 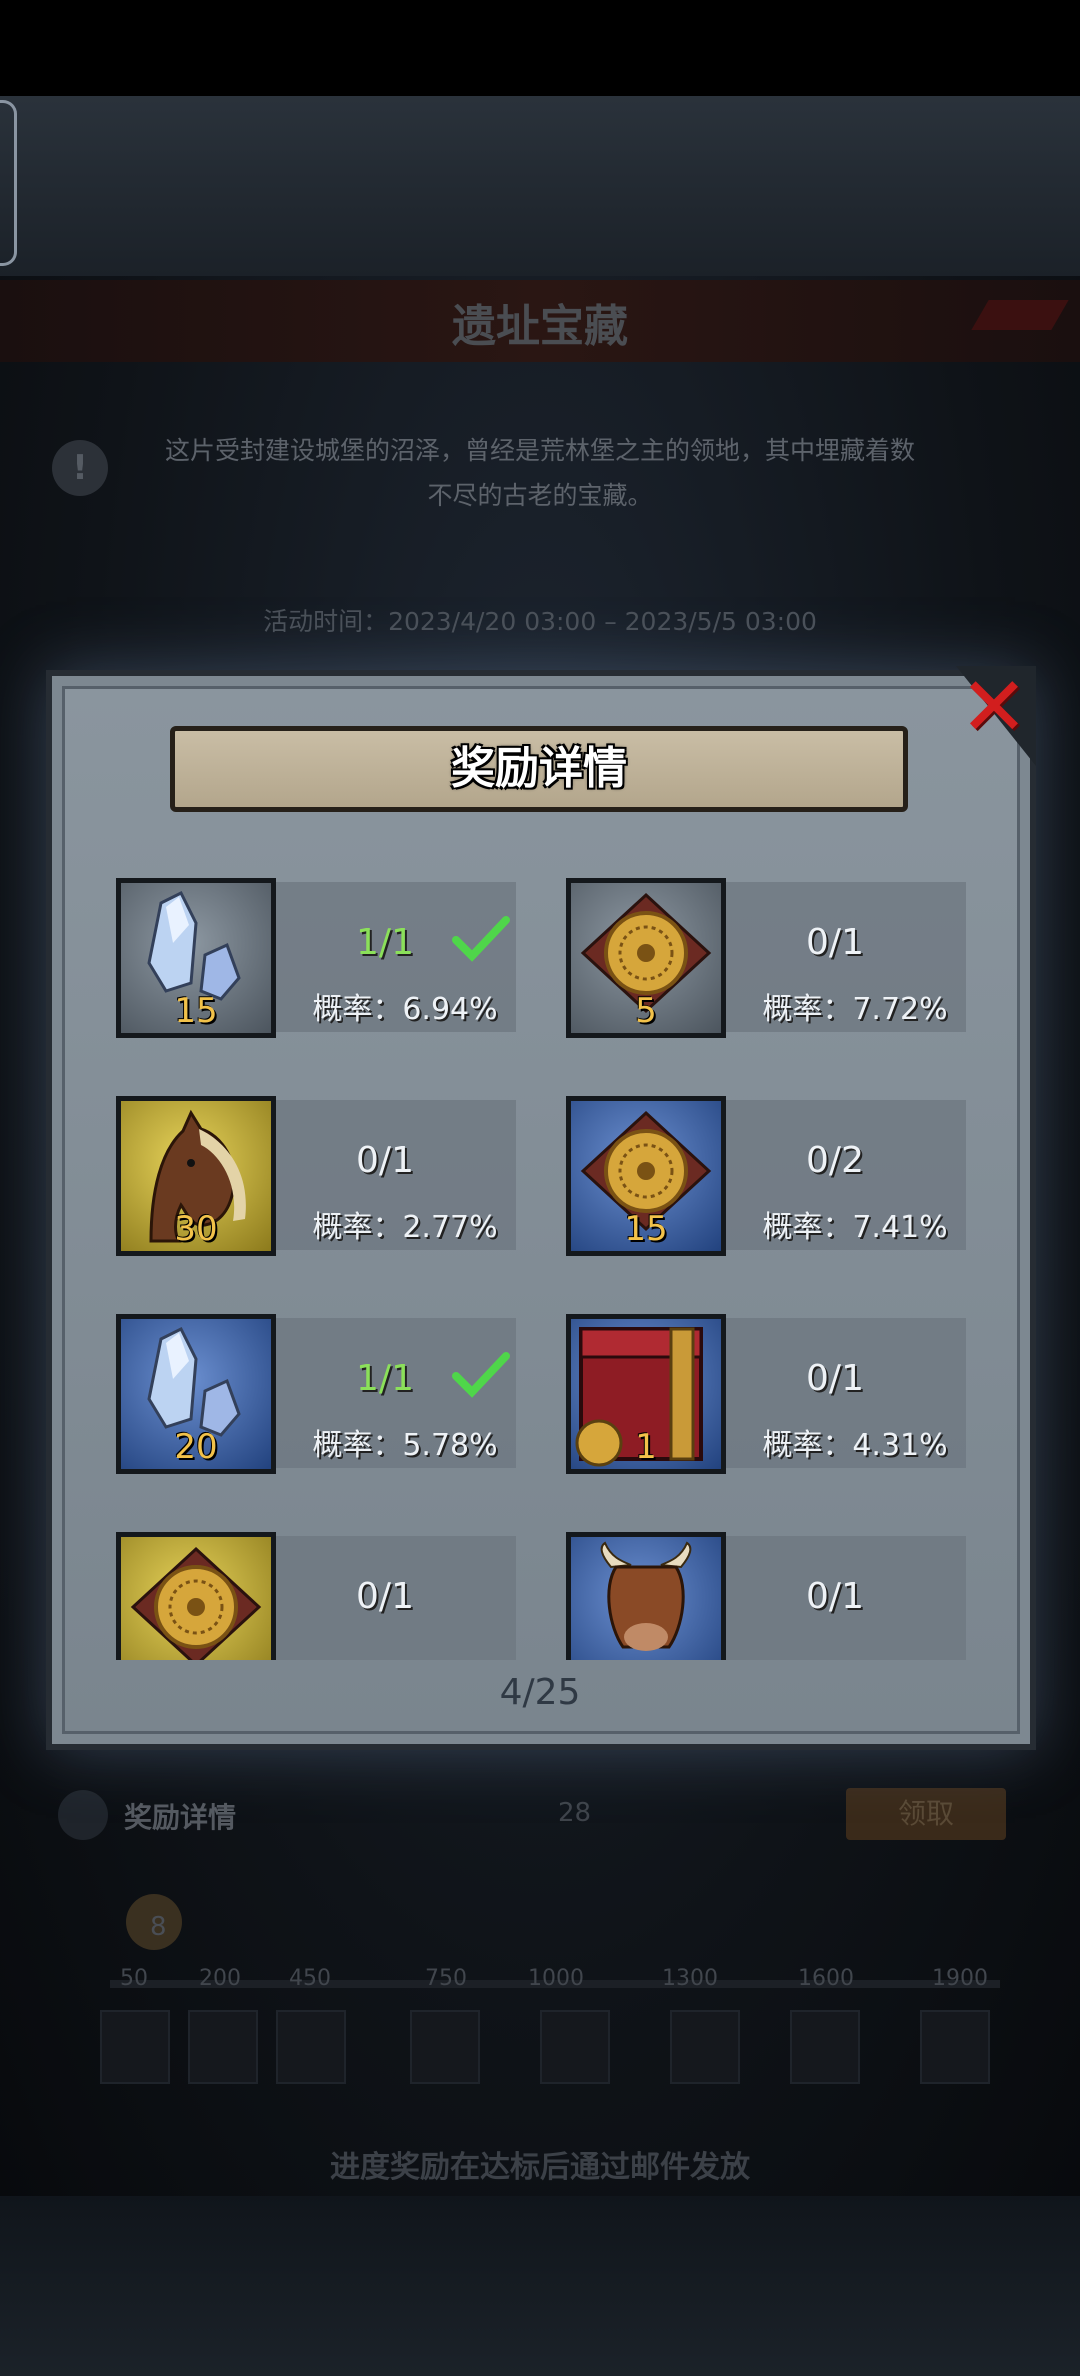 What do you see at coordinates (855, 1445) in the screenshot?
I see `reward-probability: 概率：4.31%` at bounding box center [855, 1445].